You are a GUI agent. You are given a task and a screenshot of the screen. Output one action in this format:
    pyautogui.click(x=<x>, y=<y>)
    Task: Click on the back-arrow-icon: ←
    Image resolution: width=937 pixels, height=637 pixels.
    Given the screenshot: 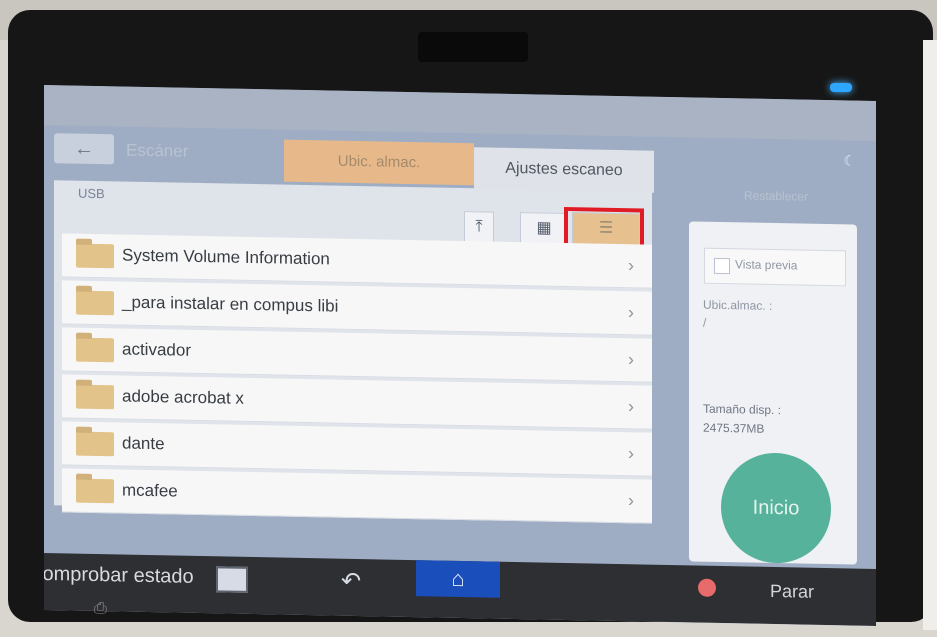 What is the action you would take?
    pyautogui.click(x=84, y=148)
    